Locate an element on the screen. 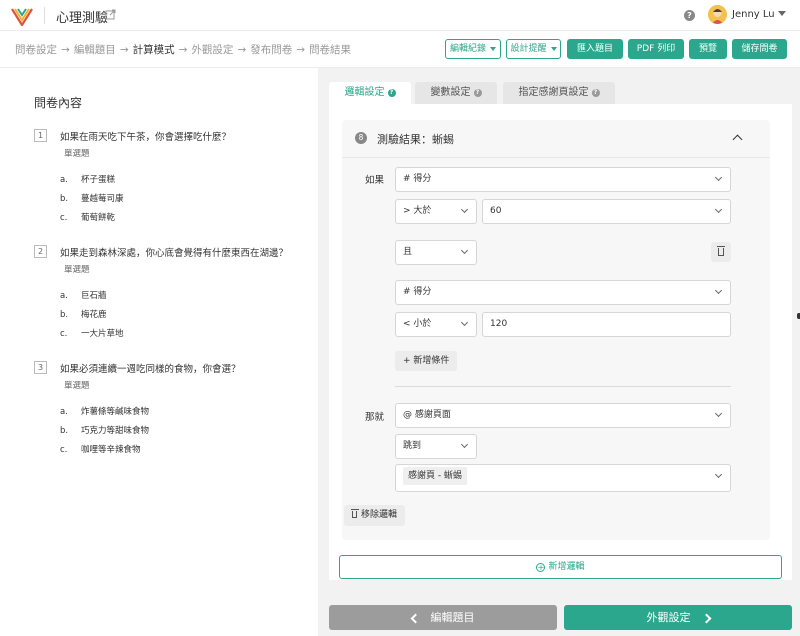  option-text: 蔓越莓司康 is located at coordinates (102, 199).